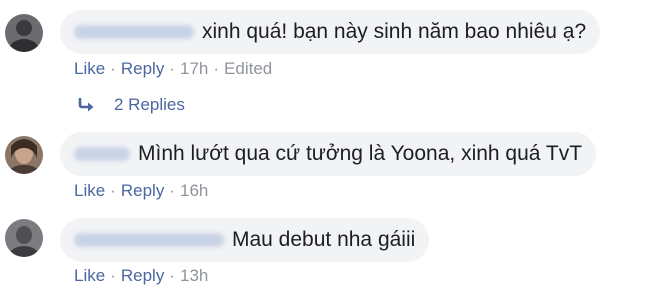  Describe the element at coordinates (194, 68) in the screenshot. I see `timestamp: 17h` at that location.